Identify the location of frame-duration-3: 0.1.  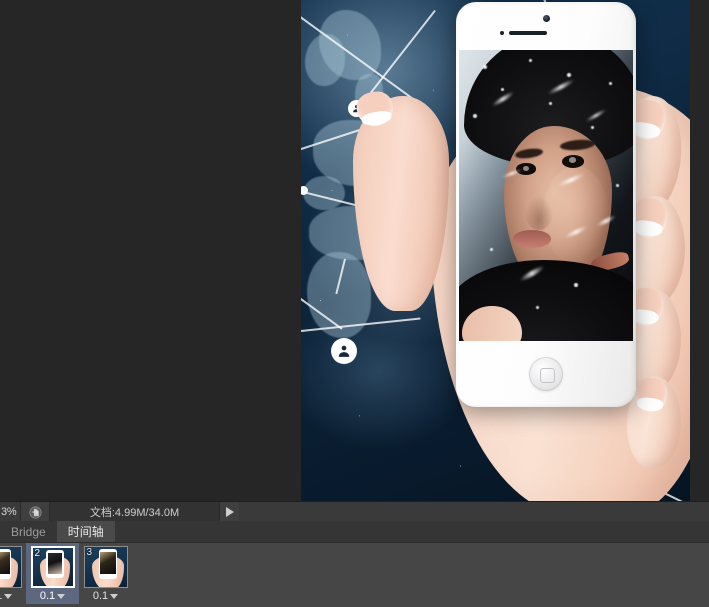
(105, 596).